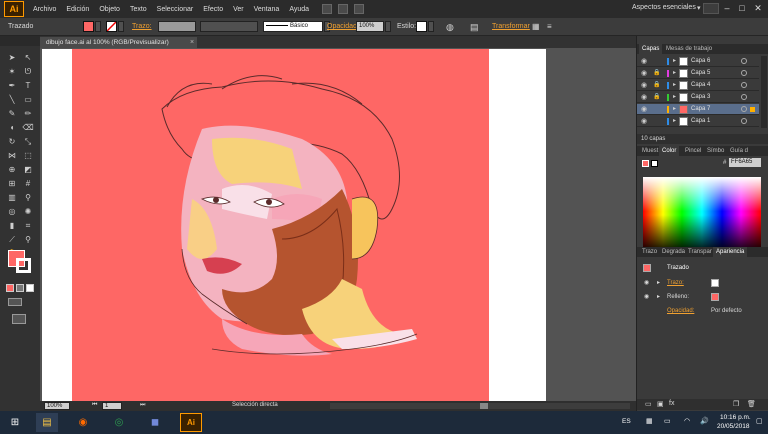 The height and width of the screenshot is (434, 768). What do you see at coordinates (44, 9) in the screenshot?
I see `menu-archivo: Archivo` at bounding box center [44, 9].